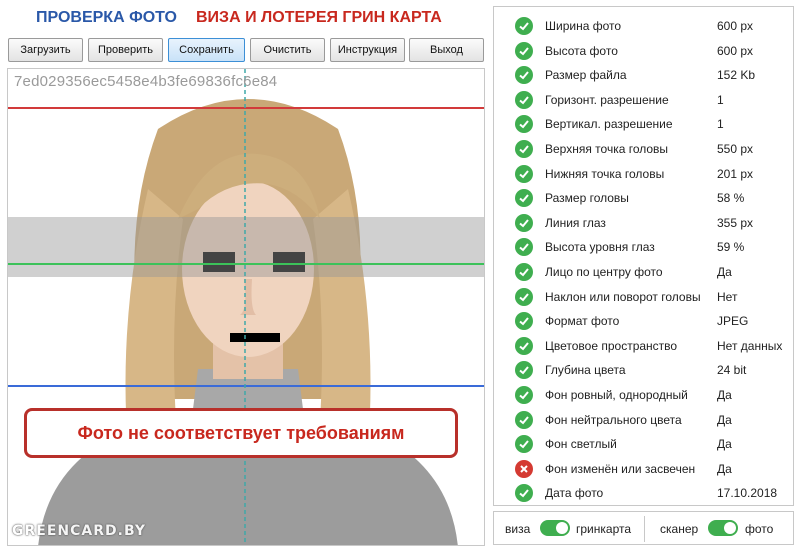  I want to click on result-label: Фон светлый, so click(581, 444).